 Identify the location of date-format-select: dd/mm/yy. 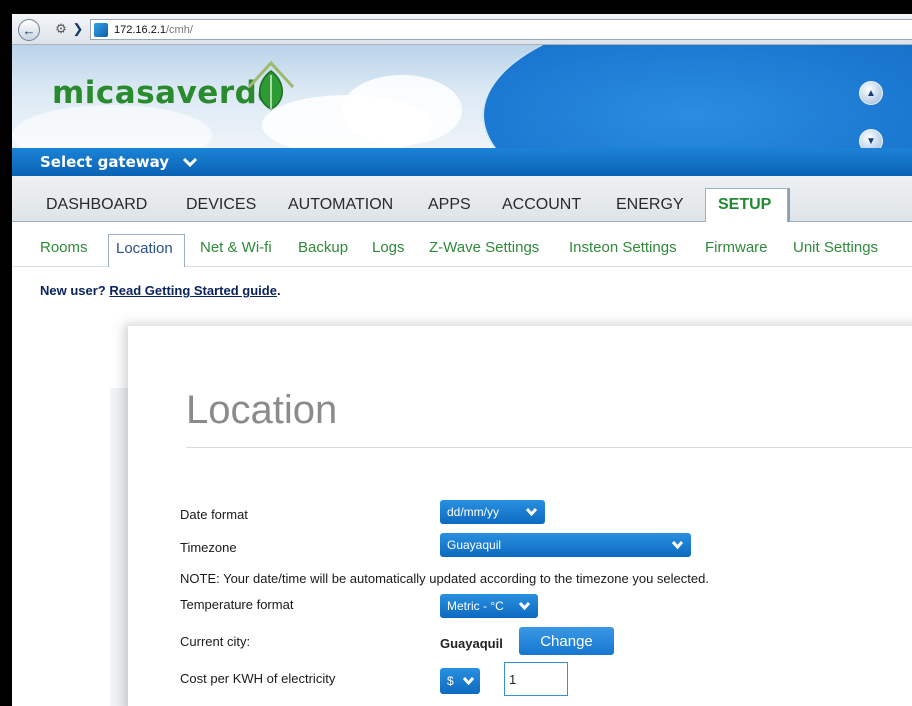
(492, 512).